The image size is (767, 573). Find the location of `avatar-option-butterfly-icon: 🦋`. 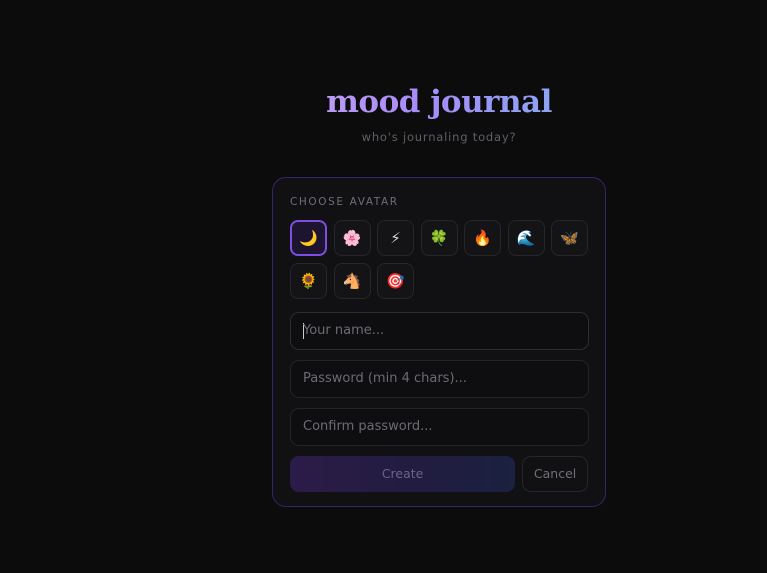

avatar-option-butterfly-icon: 🦋 is located at coordinates (569, 238).